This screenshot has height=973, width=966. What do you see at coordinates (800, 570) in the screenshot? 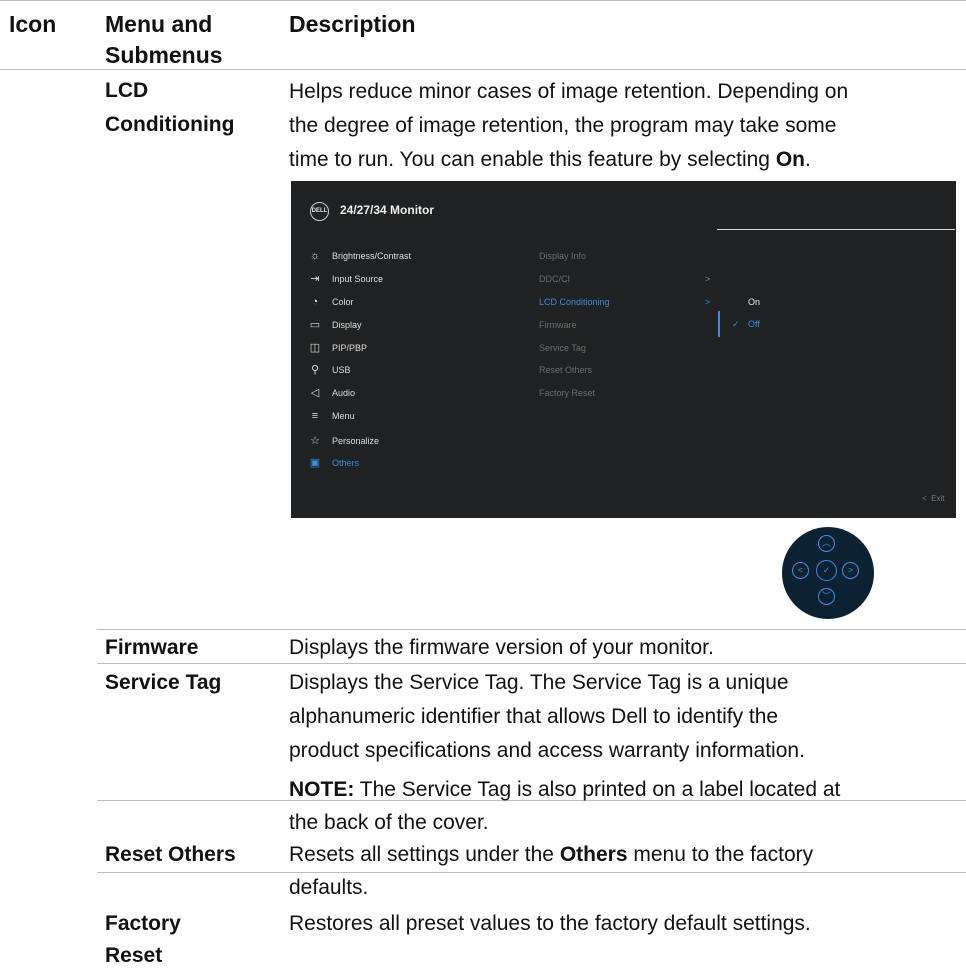
I see `joystick-left-icon: <` at bounding box center [800, 570].